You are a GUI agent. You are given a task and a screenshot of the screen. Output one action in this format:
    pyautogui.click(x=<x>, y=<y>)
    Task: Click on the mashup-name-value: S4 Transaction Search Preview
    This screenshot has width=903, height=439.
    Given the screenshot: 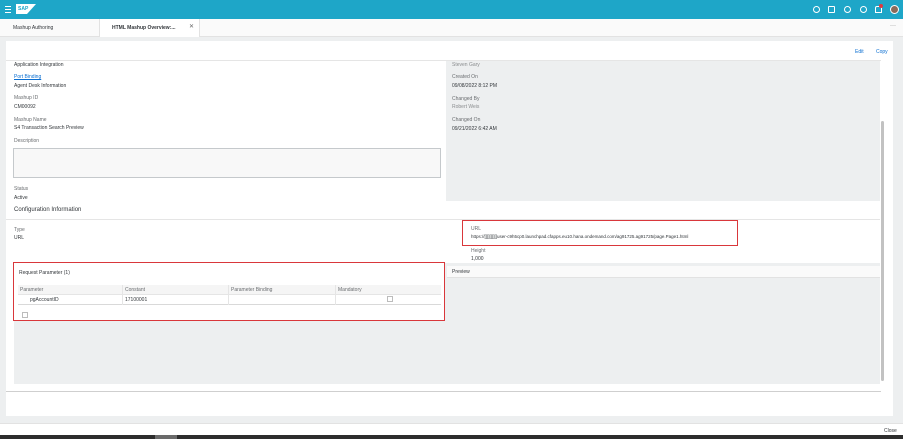 What is the action you would take?
    pyautogui.click(x=49, y=128)
    